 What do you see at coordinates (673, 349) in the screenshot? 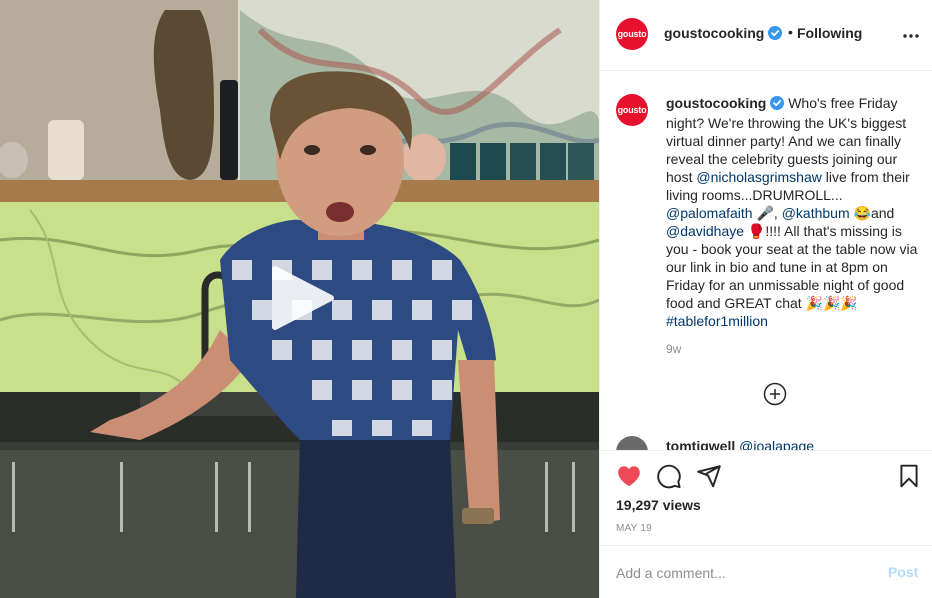
I see `caption-timestamp: 9w` at bounding box center [673, 349].